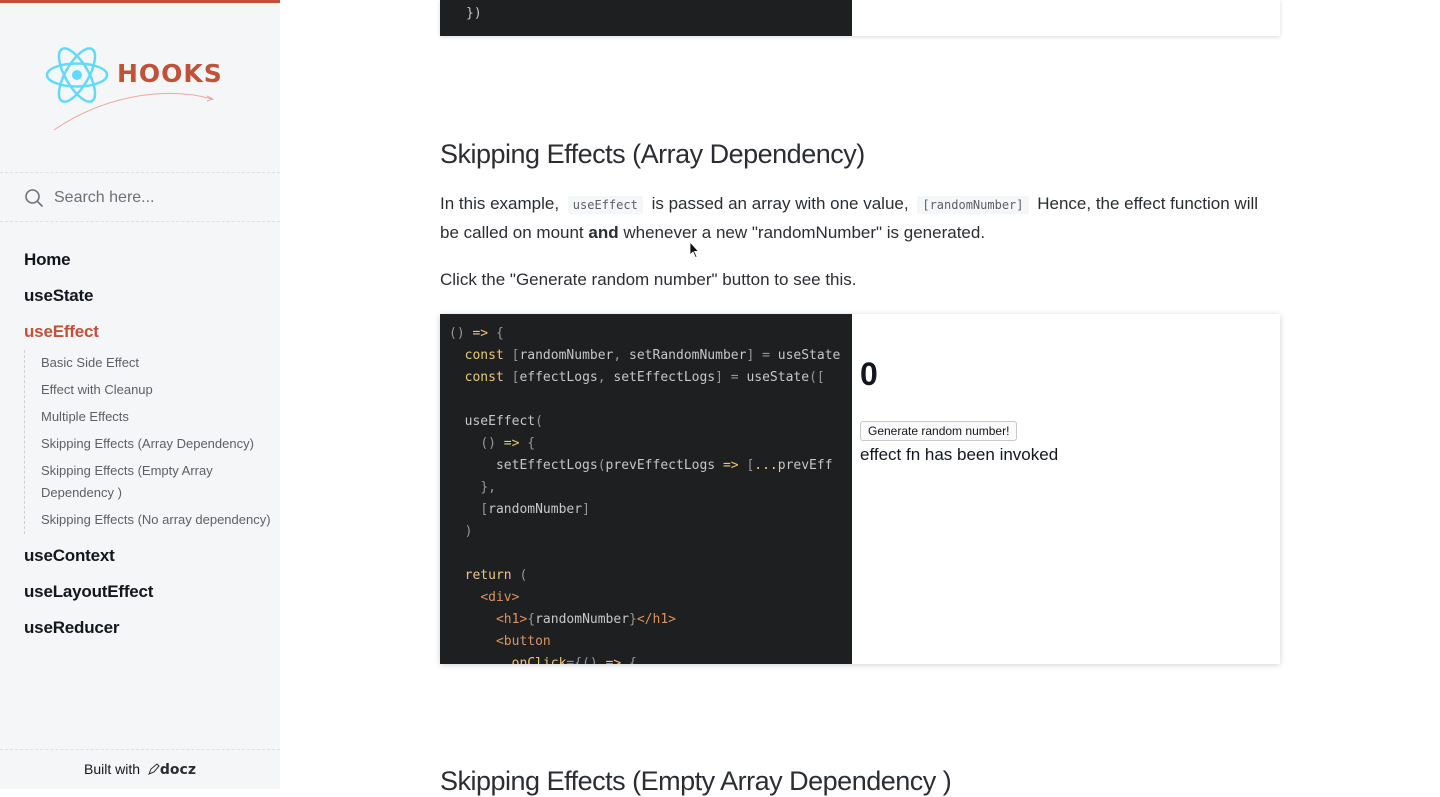 This screenshot has height=797, width=1440. What do you see at coordinates (112, 769) in the screenshot?
I see `built-with-label: Built with` at bounding box center [112, 769].